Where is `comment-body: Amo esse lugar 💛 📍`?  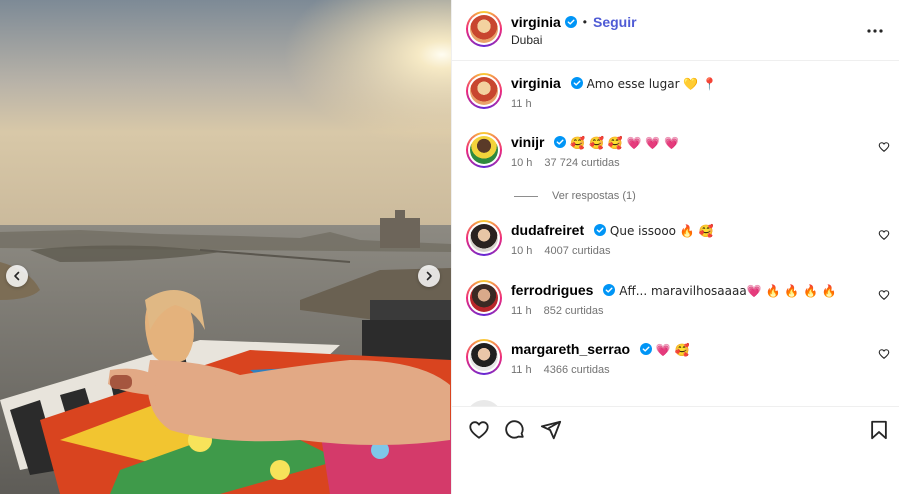
comment-body: Amo esse lugar 💛 📍 is located at coordinates (652, 84).